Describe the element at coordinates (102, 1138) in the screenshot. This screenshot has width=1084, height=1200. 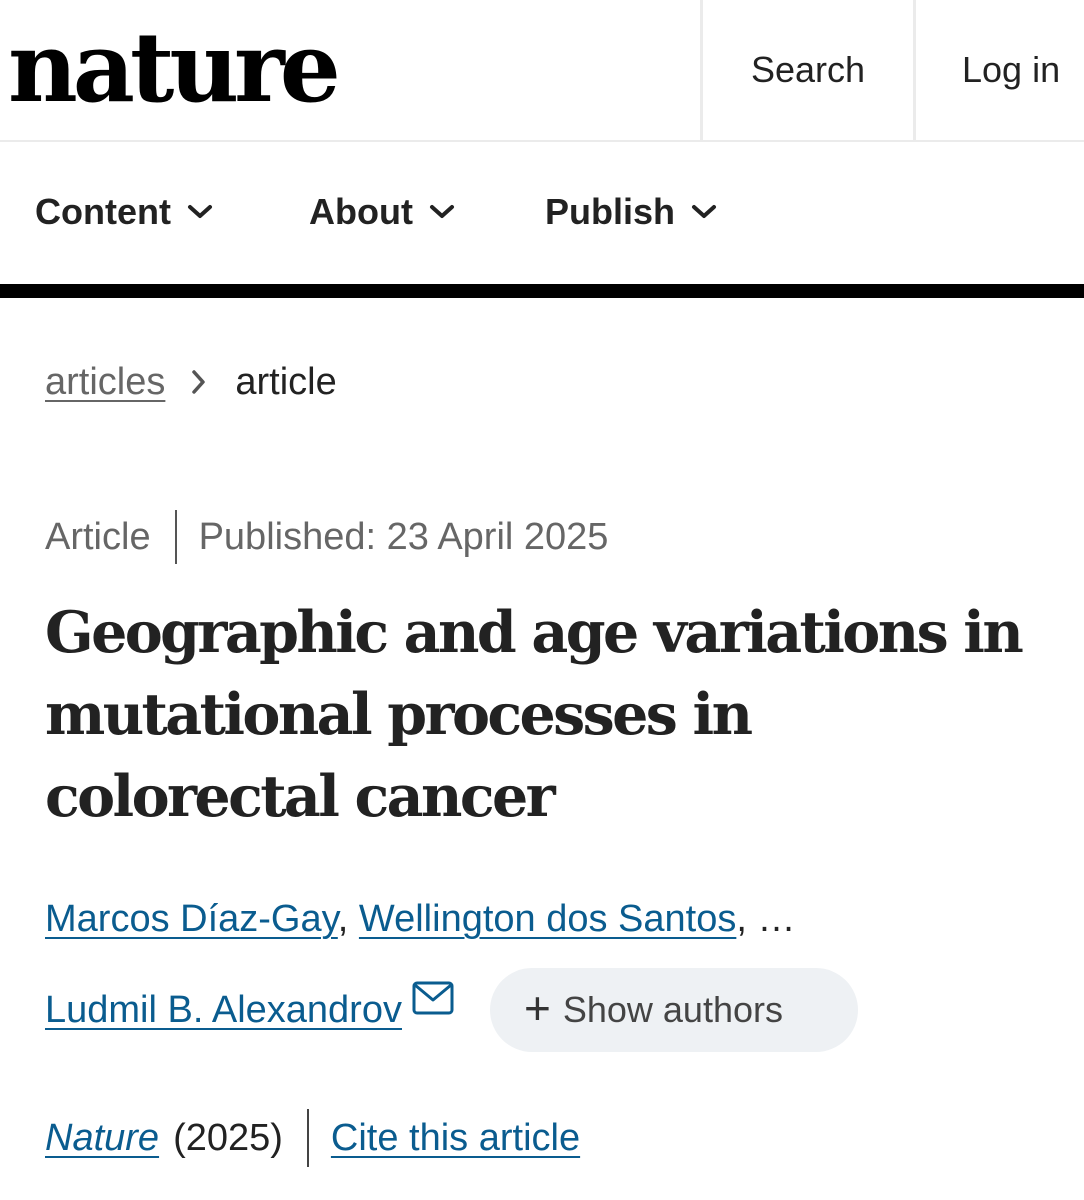
I see `journal-link: Nature` at that location.